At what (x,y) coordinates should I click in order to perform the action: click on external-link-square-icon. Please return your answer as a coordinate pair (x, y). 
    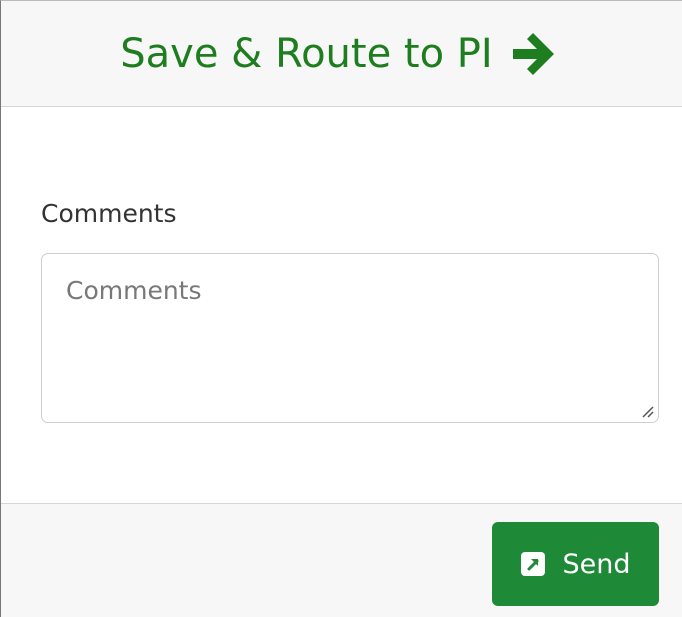
    Looking at the image, I should click on (533, 564).